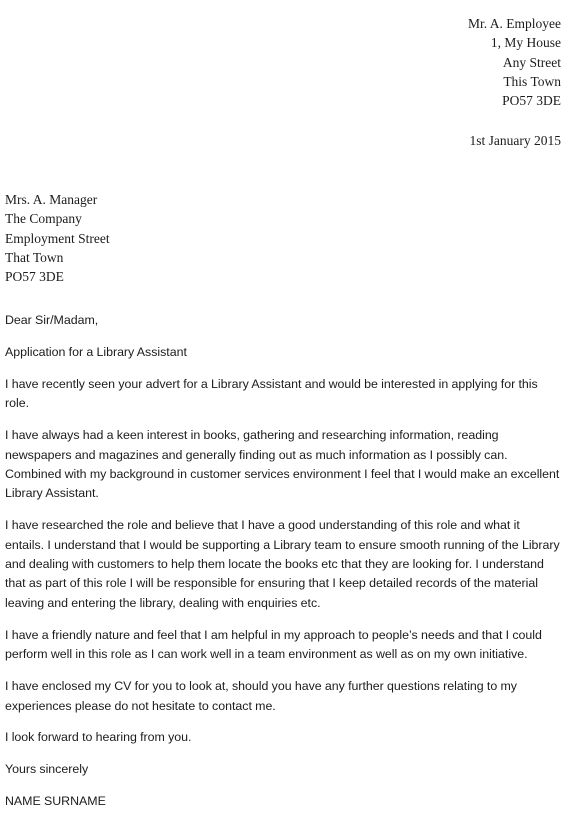 Image resolution: width=567 pixels, height=824 pixels. What do you see at coordinates (52, 320) in the screenshot?
I see `salutation: Dear Sir/Madam,` at bounding box center [52, 320].